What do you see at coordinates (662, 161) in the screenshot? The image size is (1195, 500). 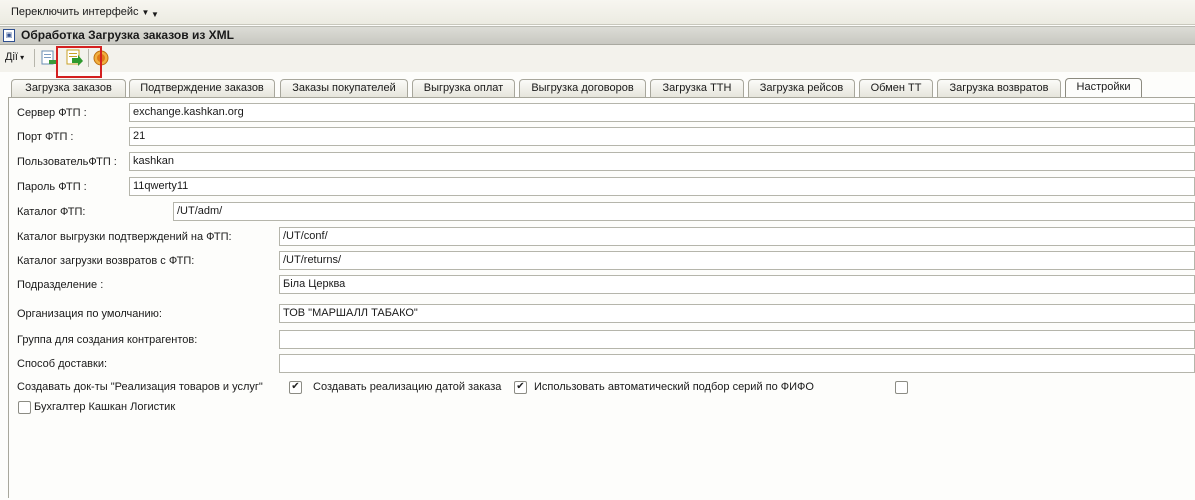 I see `ftp-user-field: kashkan` at bounding box center [662, 161].